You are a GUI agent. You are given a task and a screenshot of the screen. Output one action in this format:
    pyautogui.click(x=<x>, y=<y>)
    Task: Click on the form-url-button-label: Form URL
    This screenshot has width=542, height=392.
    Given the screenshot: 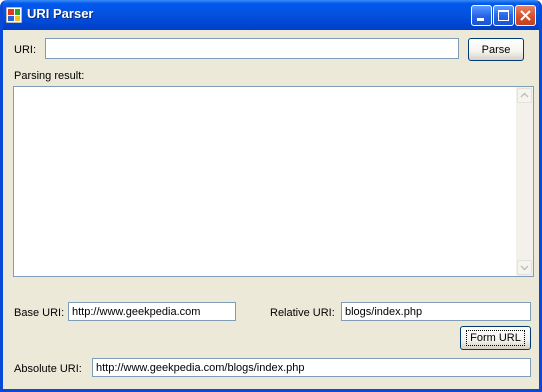 What is the action you would take?
    pyautogui.click(x=495, y=338)
    